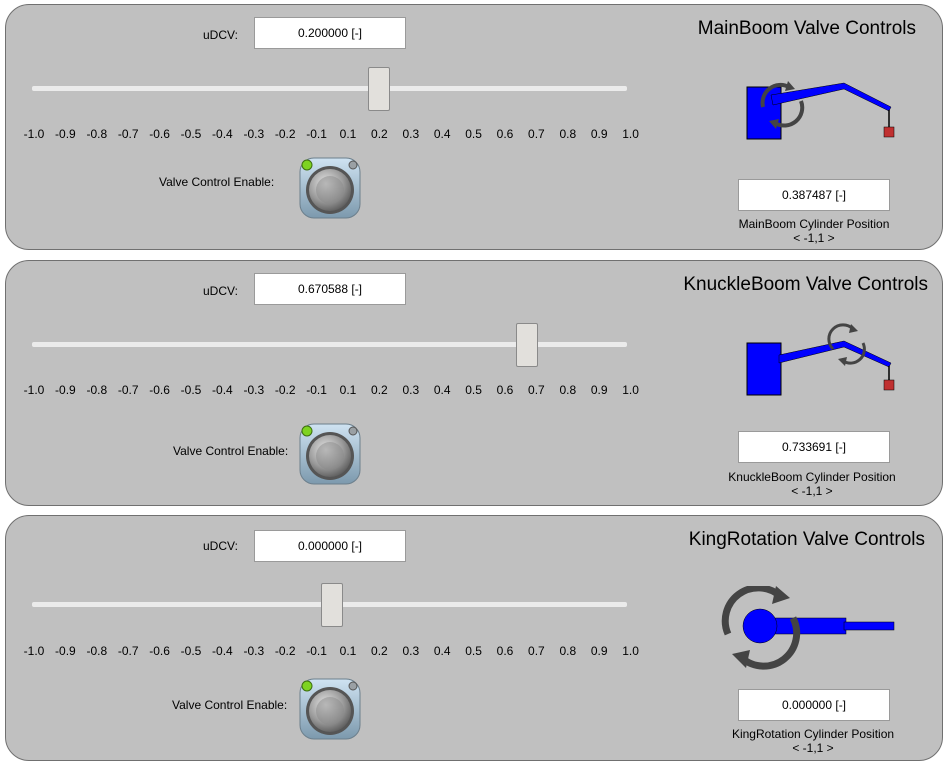 The height and width of the screenshot is (766, 951). What do you see at coordinates (806, 539) in the screenshot?
I see `panel-title: KingRotation Valve Controls` at bounding box center [806, 539].